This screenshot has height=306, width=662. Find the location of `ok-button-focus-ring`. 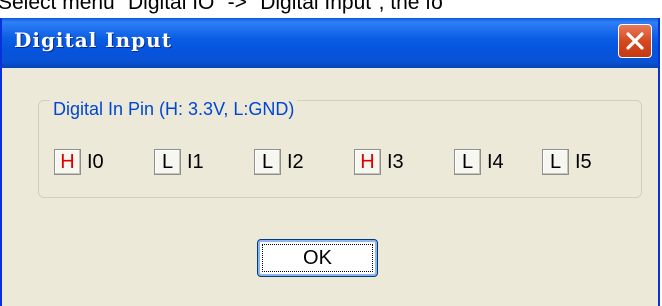

ok-button-focus-ring is located at coordinates (317, 258).